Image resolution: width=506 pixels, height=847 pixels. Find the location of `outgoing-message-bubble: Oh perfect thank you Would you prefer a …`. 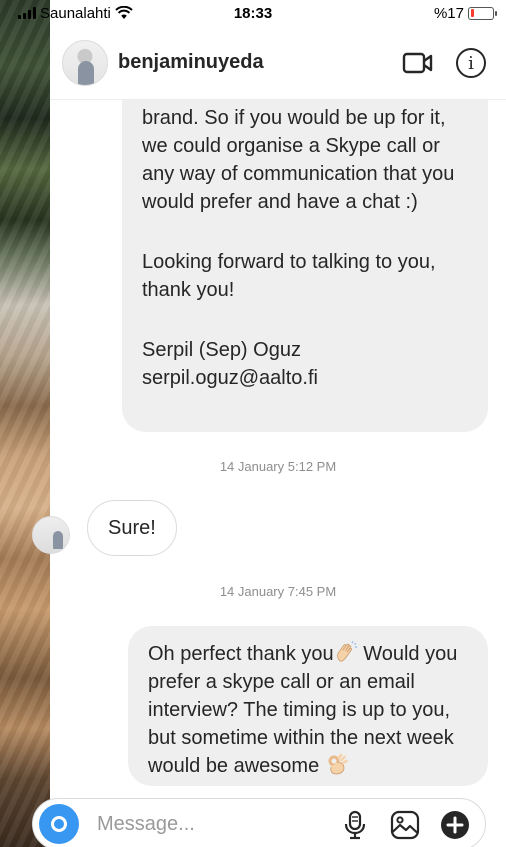

outgoing-message-bubble: Oh perfect thank you Would you prefer a … is located at coordinates (308, 706).